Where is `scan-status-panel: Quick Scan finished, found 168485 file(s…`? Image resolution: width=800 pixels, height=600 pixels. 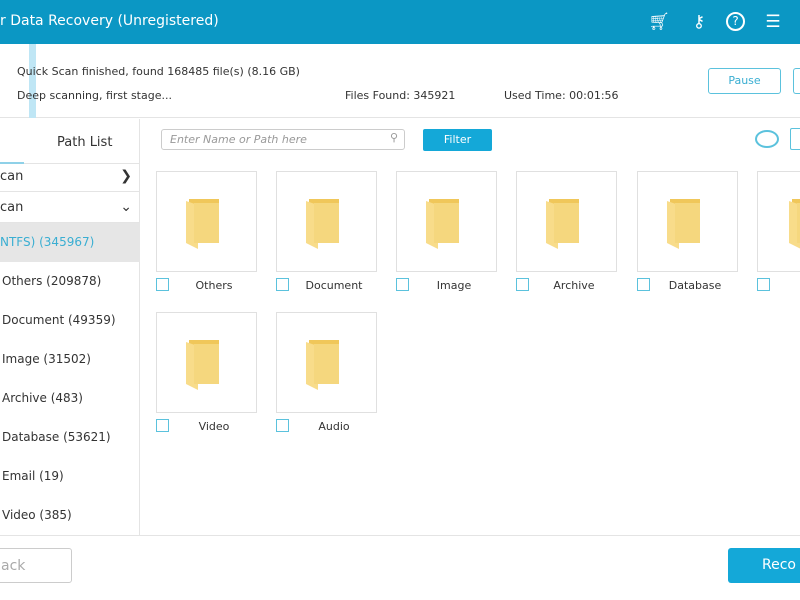 scan-status-panel: Quick Scan finished, found 168485 file(s… is located at coordinates (400, 81).